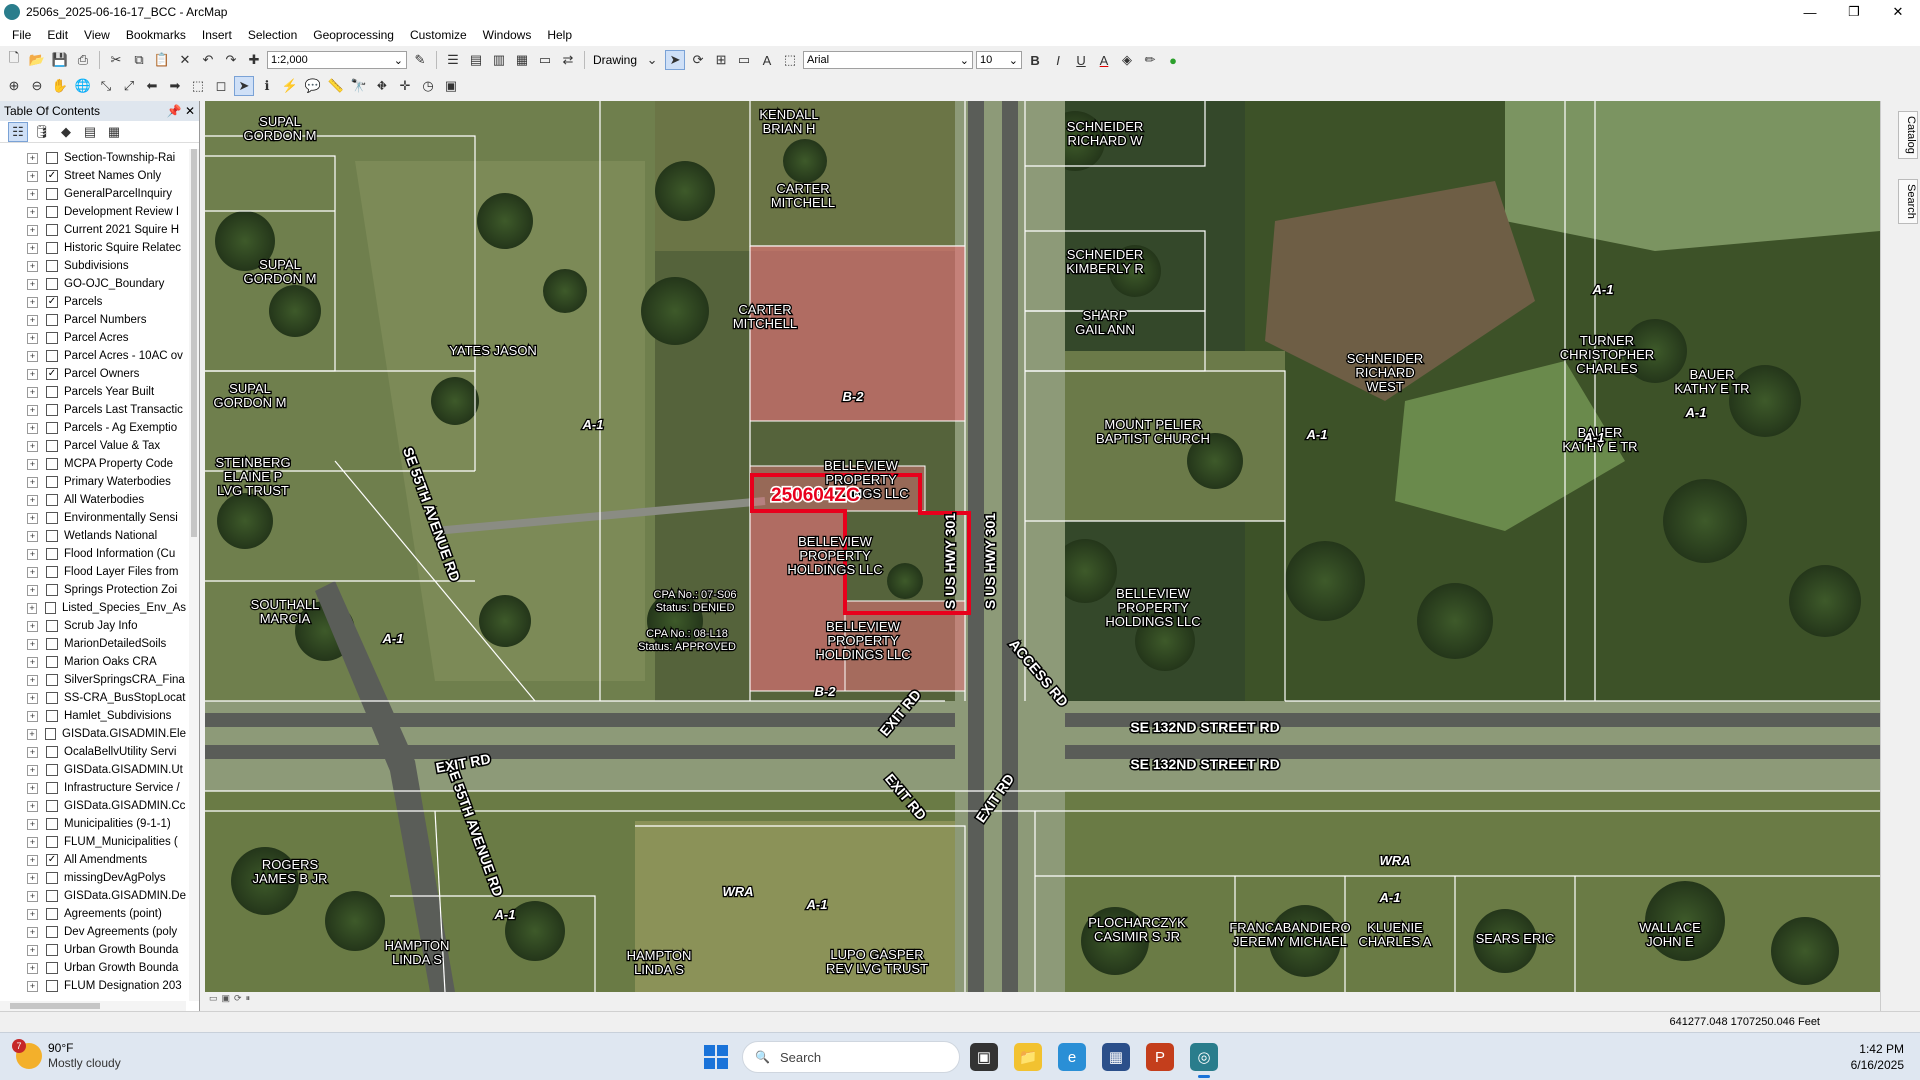 Image resolution: width=1920 pixels, height=1080 pixels. I want to click on text-icon: A, so click(767, 60).